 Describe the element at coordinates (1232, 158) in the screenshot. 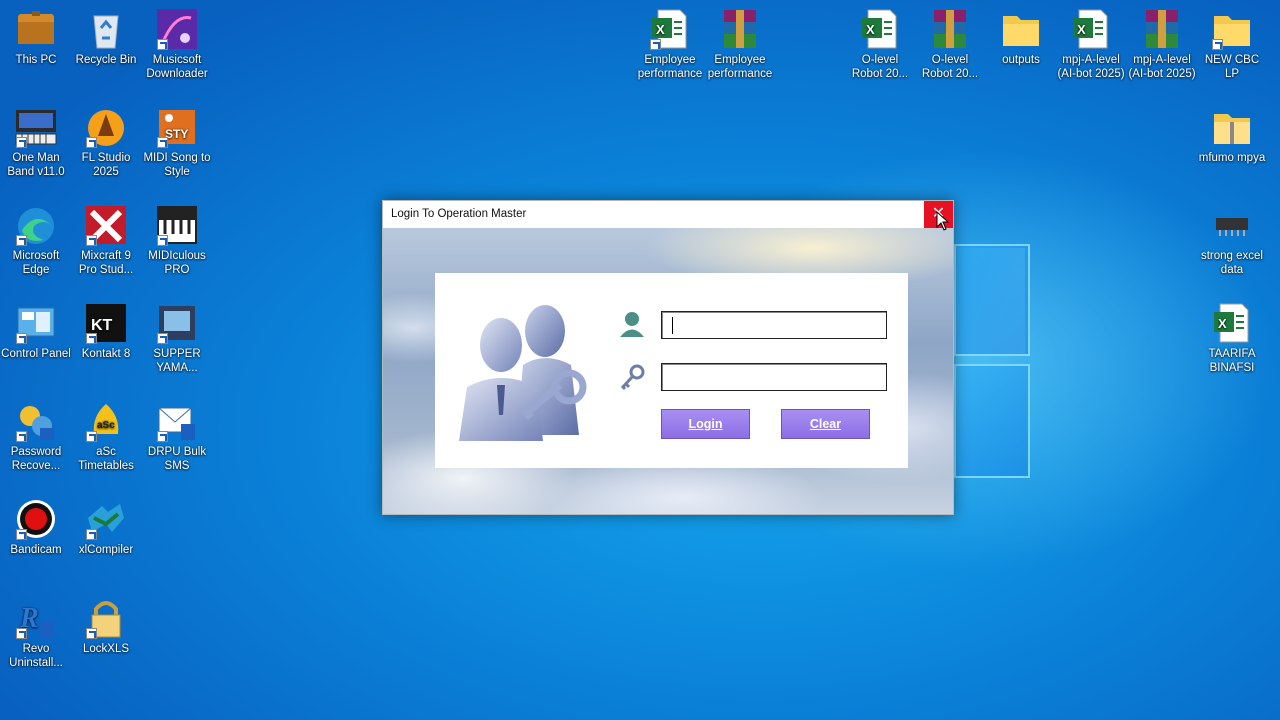

I see `desktop-icon-label: mfumo mpya` at that location.